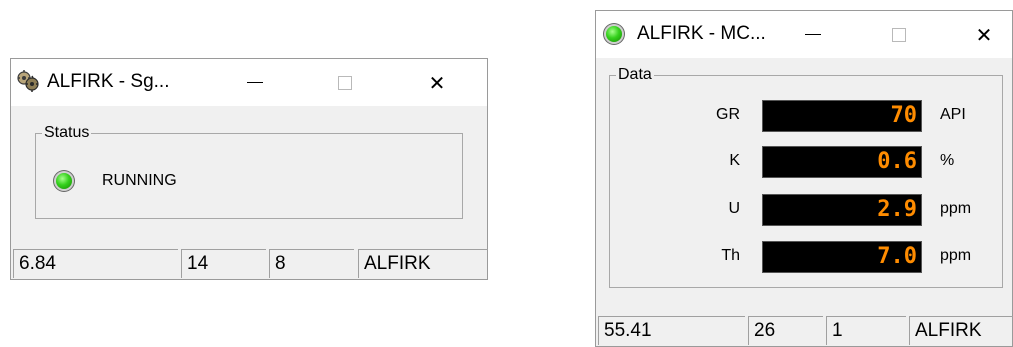 The width and height of the screenshot is (1013, 347). I want to click on readout-label: U, so click(734, 208).